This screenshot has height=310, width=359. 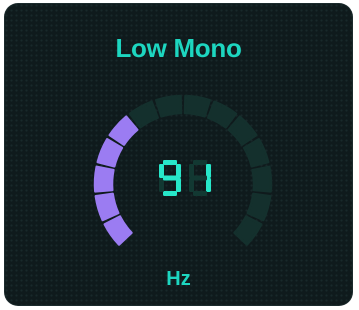 I want to click on control-title: Low Mono, so click(x=178, y=48).